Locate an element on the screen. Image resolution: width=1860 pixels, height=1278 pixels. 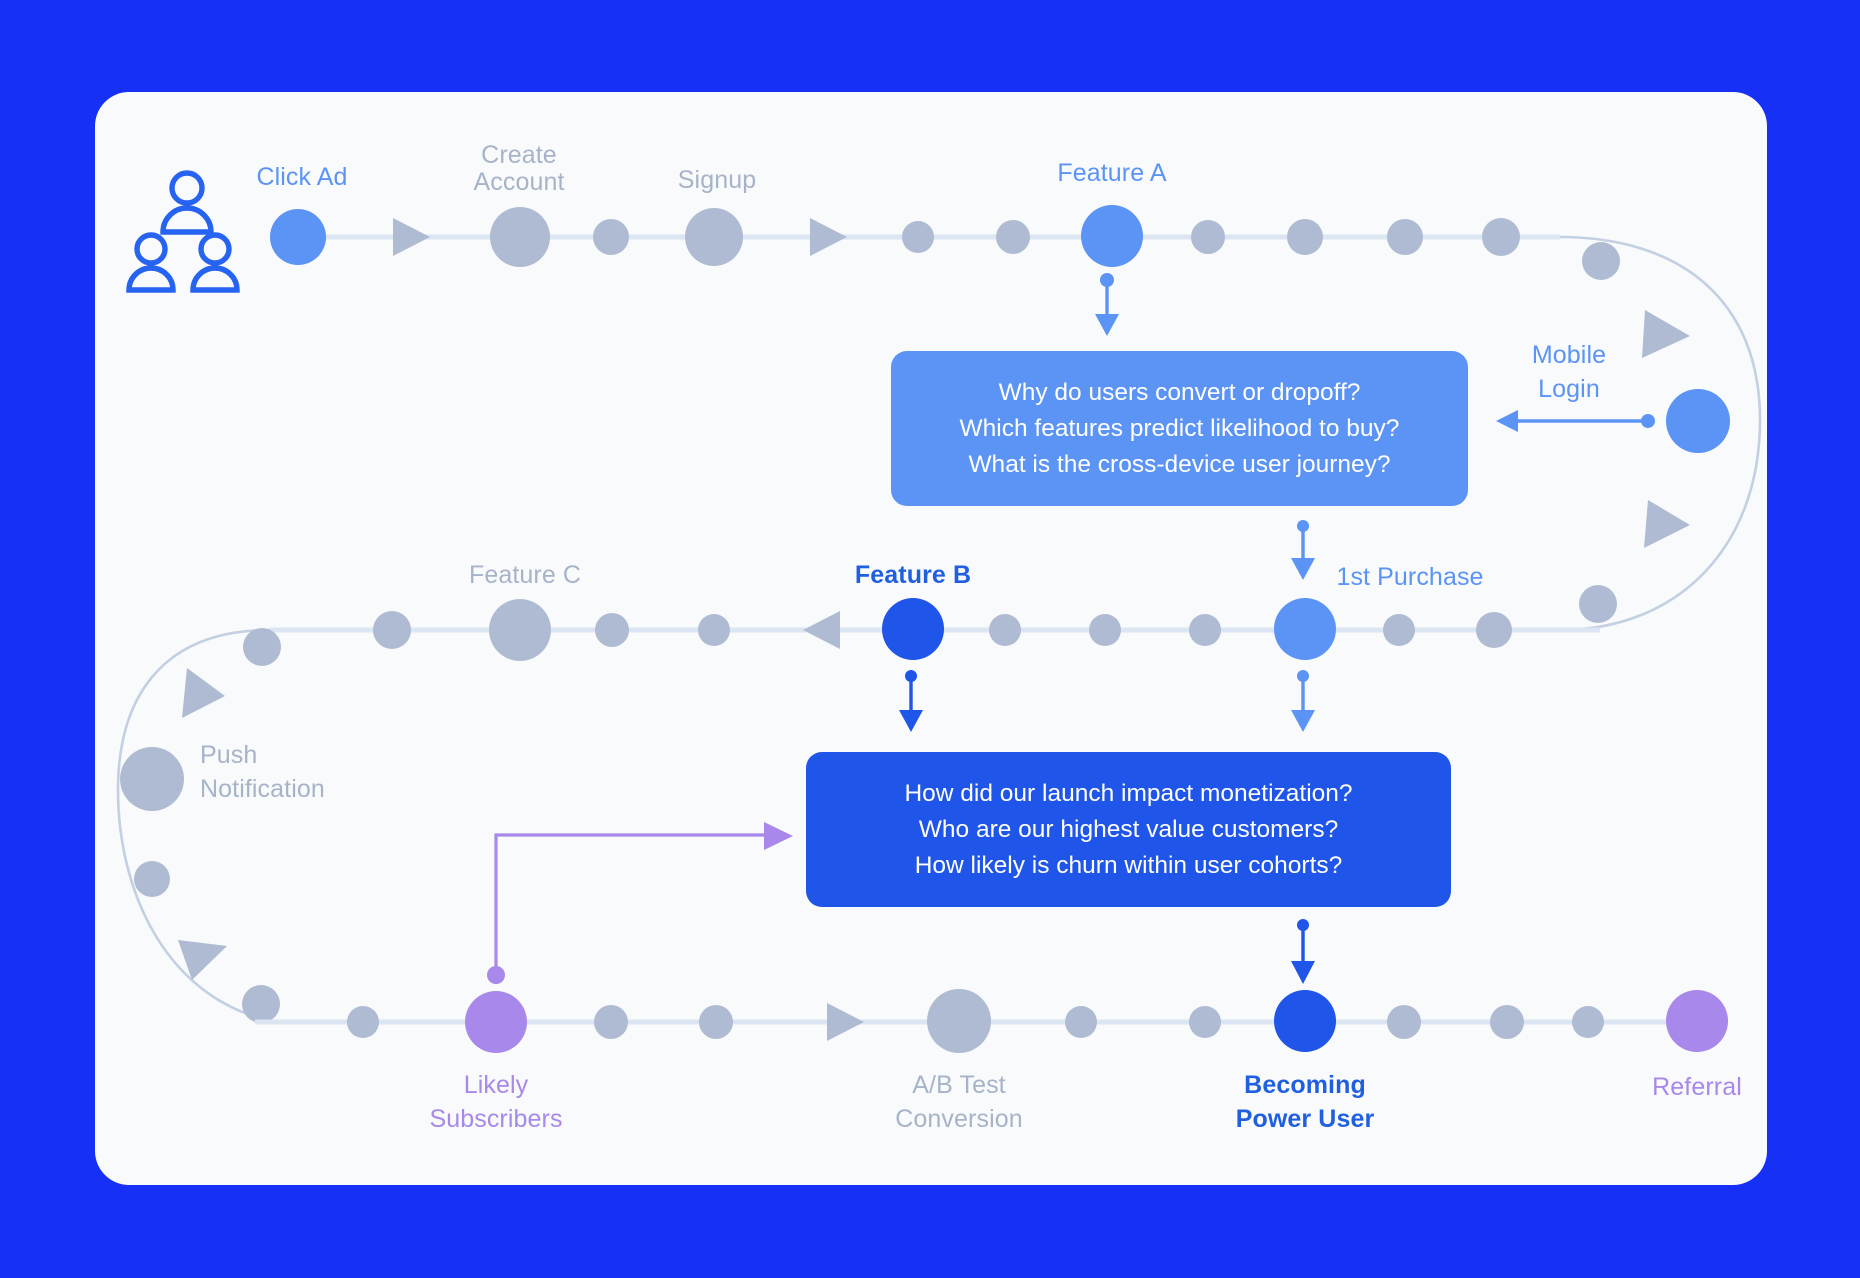
label-feature-a: Feature A is located at coordinates (1112, 173).